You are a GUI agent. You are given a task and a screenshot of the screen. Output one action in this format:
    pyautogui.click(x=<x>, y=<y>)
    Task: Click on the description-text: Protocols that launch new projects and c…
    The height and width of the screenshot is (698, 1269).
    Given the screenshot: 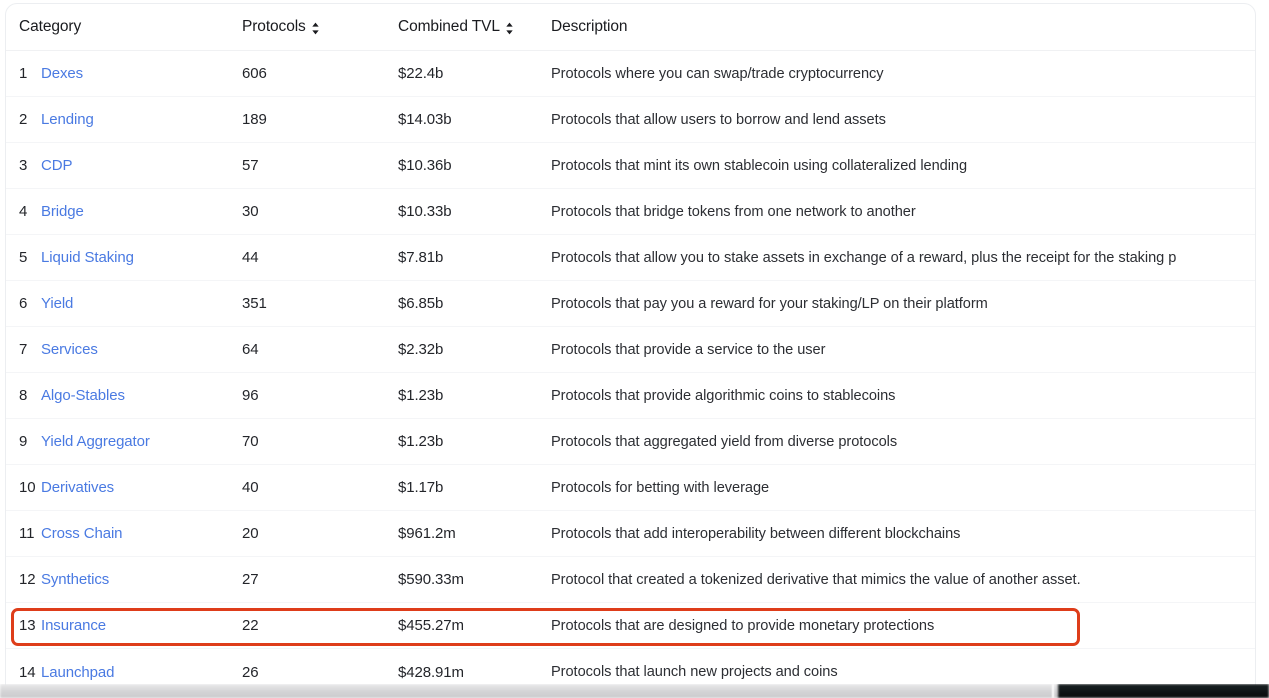 What is the action you would take?
    pyautogui.click(x=694, y=672)
    